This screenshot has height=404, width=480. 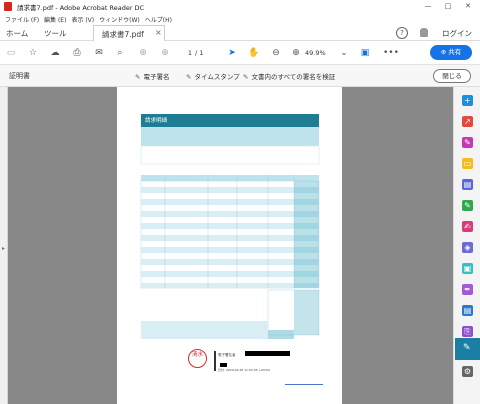 I want to click on page-up-icon: ⊕, so click(x=143, y=53).